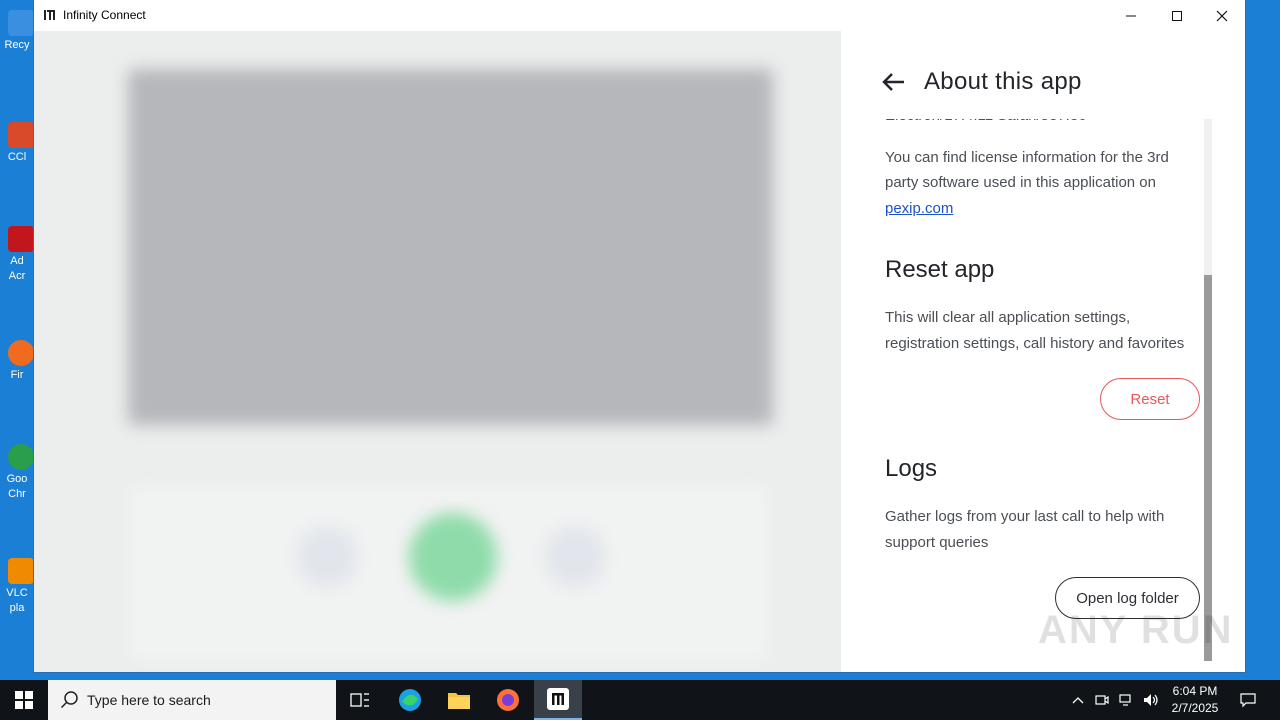  Describe the element at coordinates (104, 15) in the screenshot. I see `window-title: Infinity Connect` at that location.